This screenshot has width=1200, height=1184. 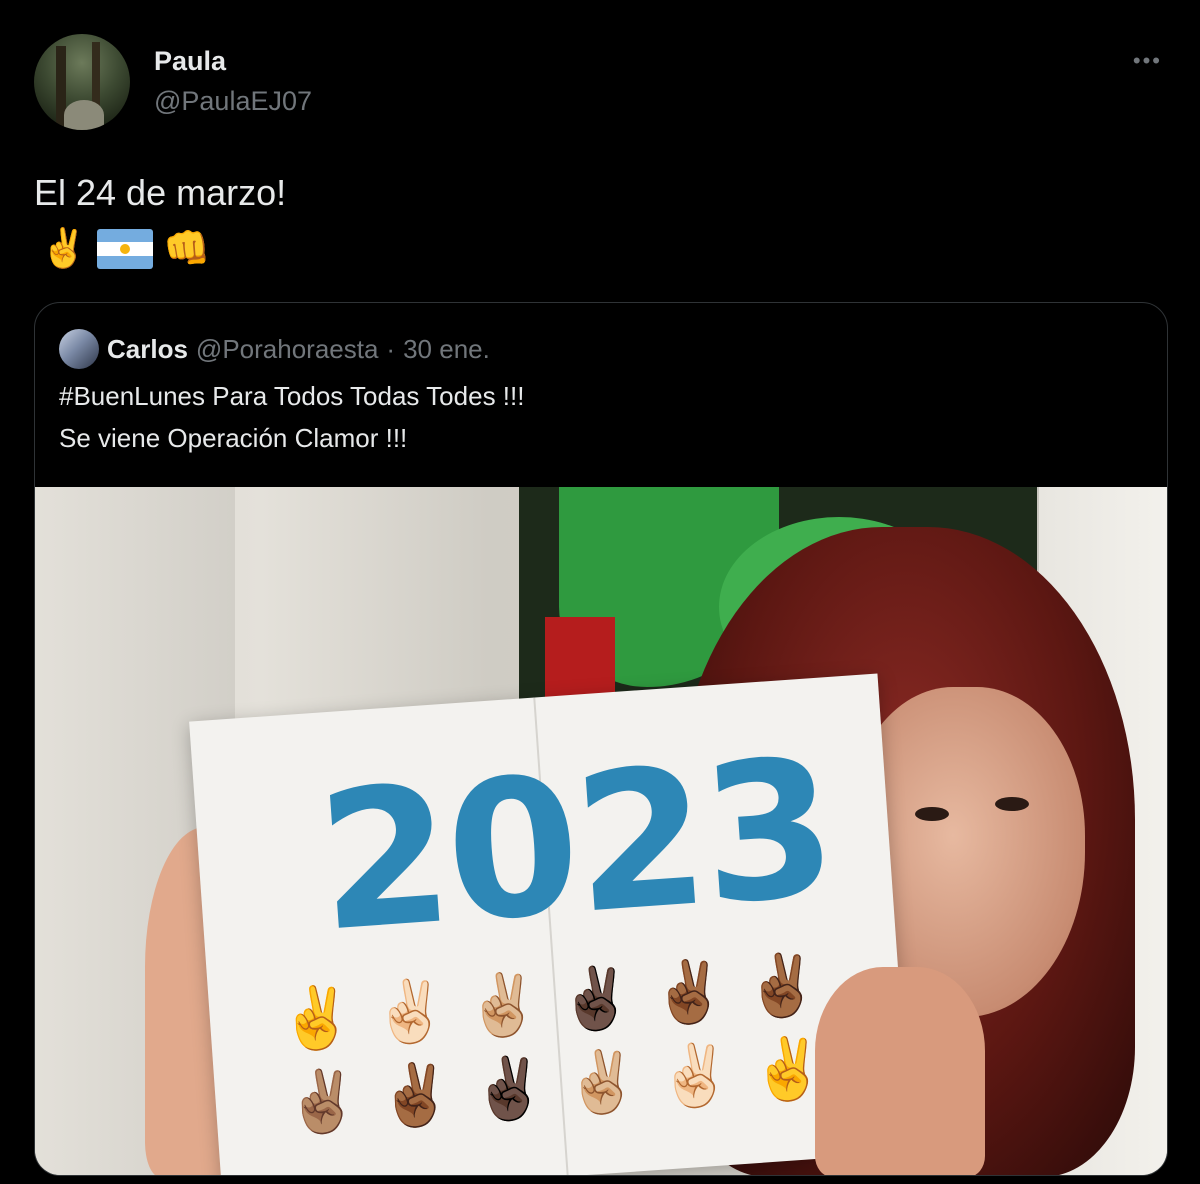 I want to click on tweet-header: Paula @PaulaEJ07 •••, so click(x=604, y=84).